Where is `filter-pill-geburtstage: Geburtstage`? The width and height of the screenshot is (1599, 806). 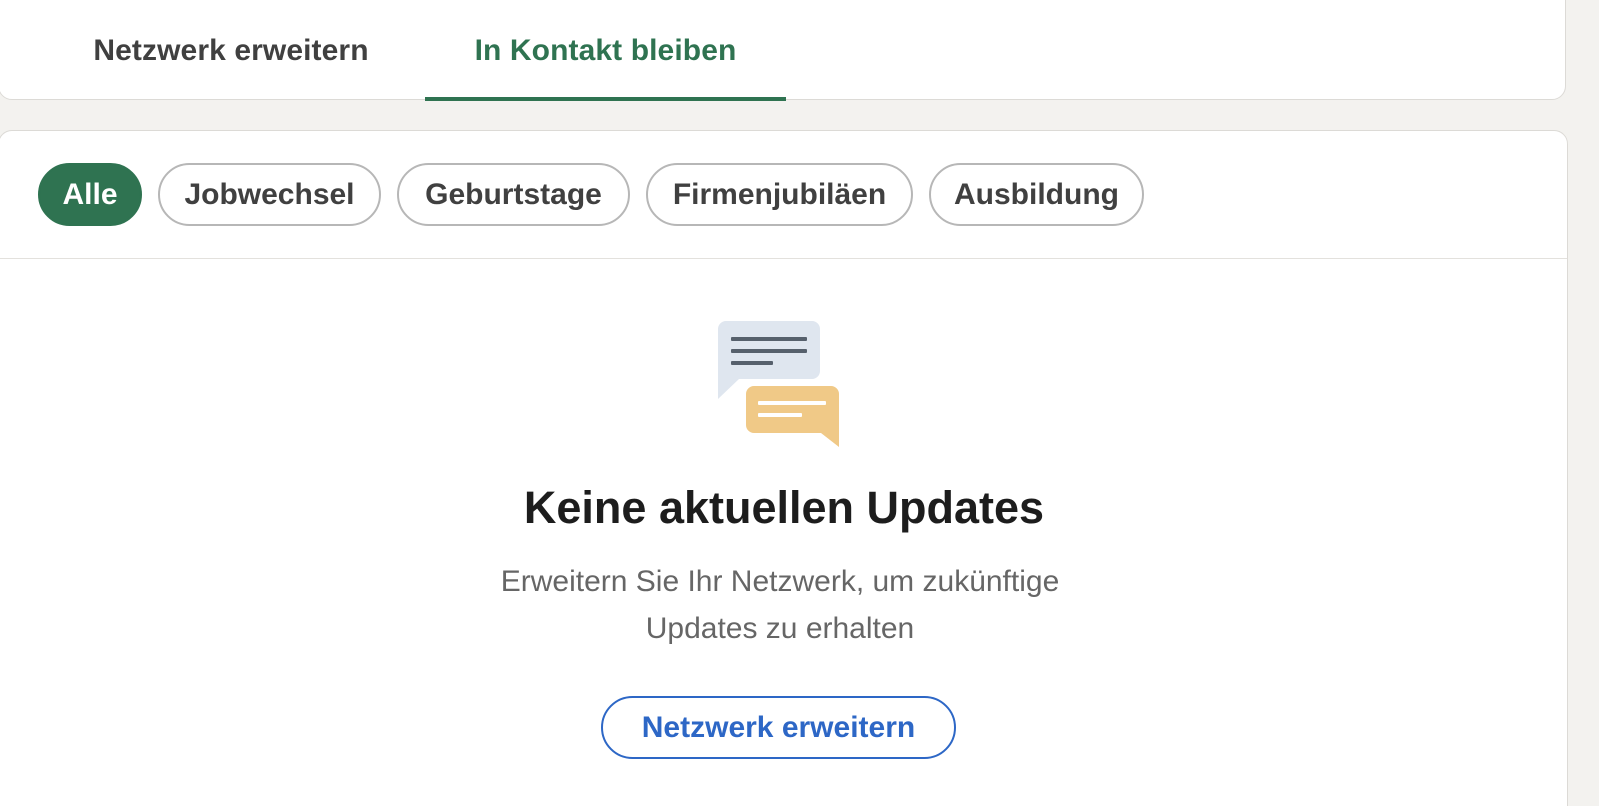
filter-pill-geburtstage: Geburtstage is located at coordinates (513, 194).